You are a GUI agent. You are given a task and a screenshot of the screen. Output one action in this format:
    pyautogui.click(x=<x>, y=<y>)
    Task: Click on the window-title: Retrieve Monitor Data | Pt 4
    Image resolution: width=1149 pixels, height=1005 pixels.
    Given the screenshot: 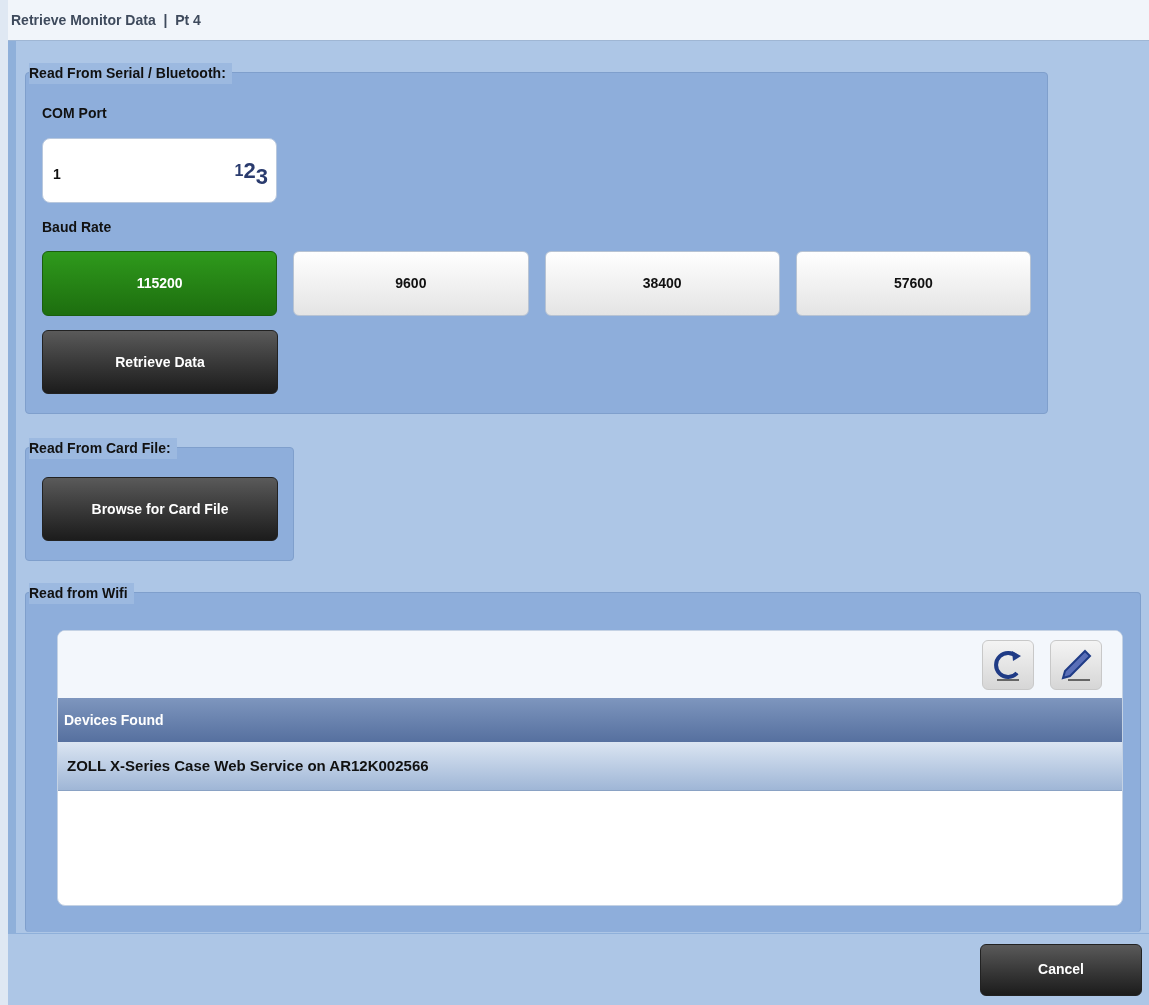 What is the action you would take?
    pyautogui.click(x=106, y=20)
    